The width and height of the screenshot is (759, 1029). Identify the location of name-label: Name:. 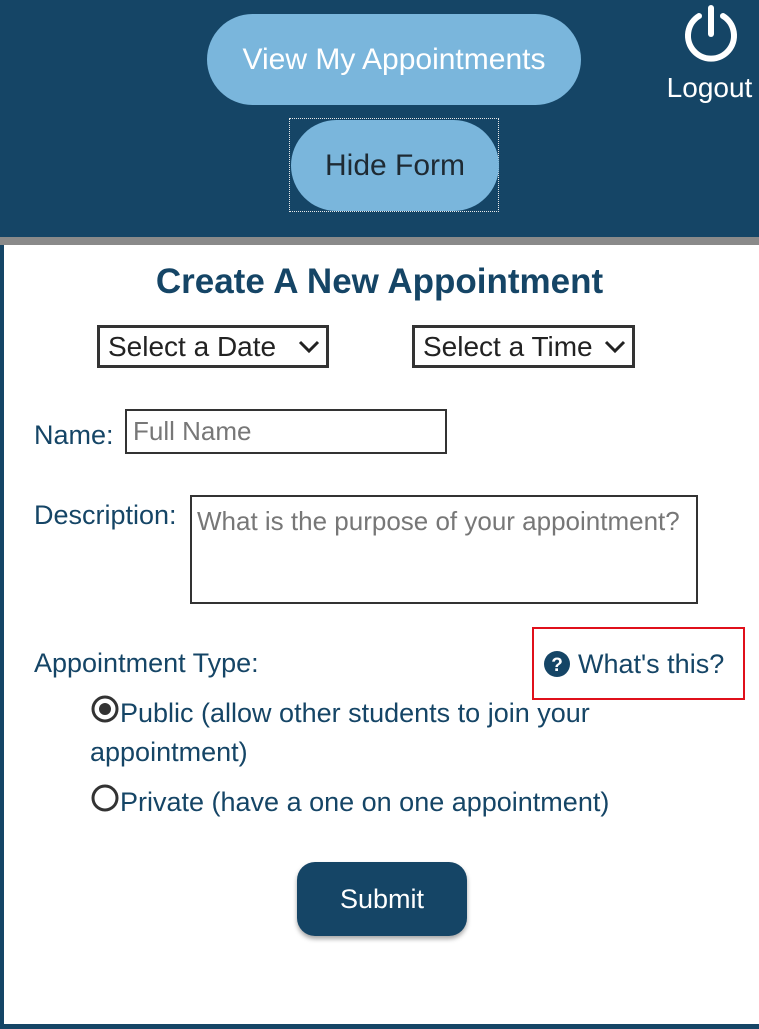
(74, 435).